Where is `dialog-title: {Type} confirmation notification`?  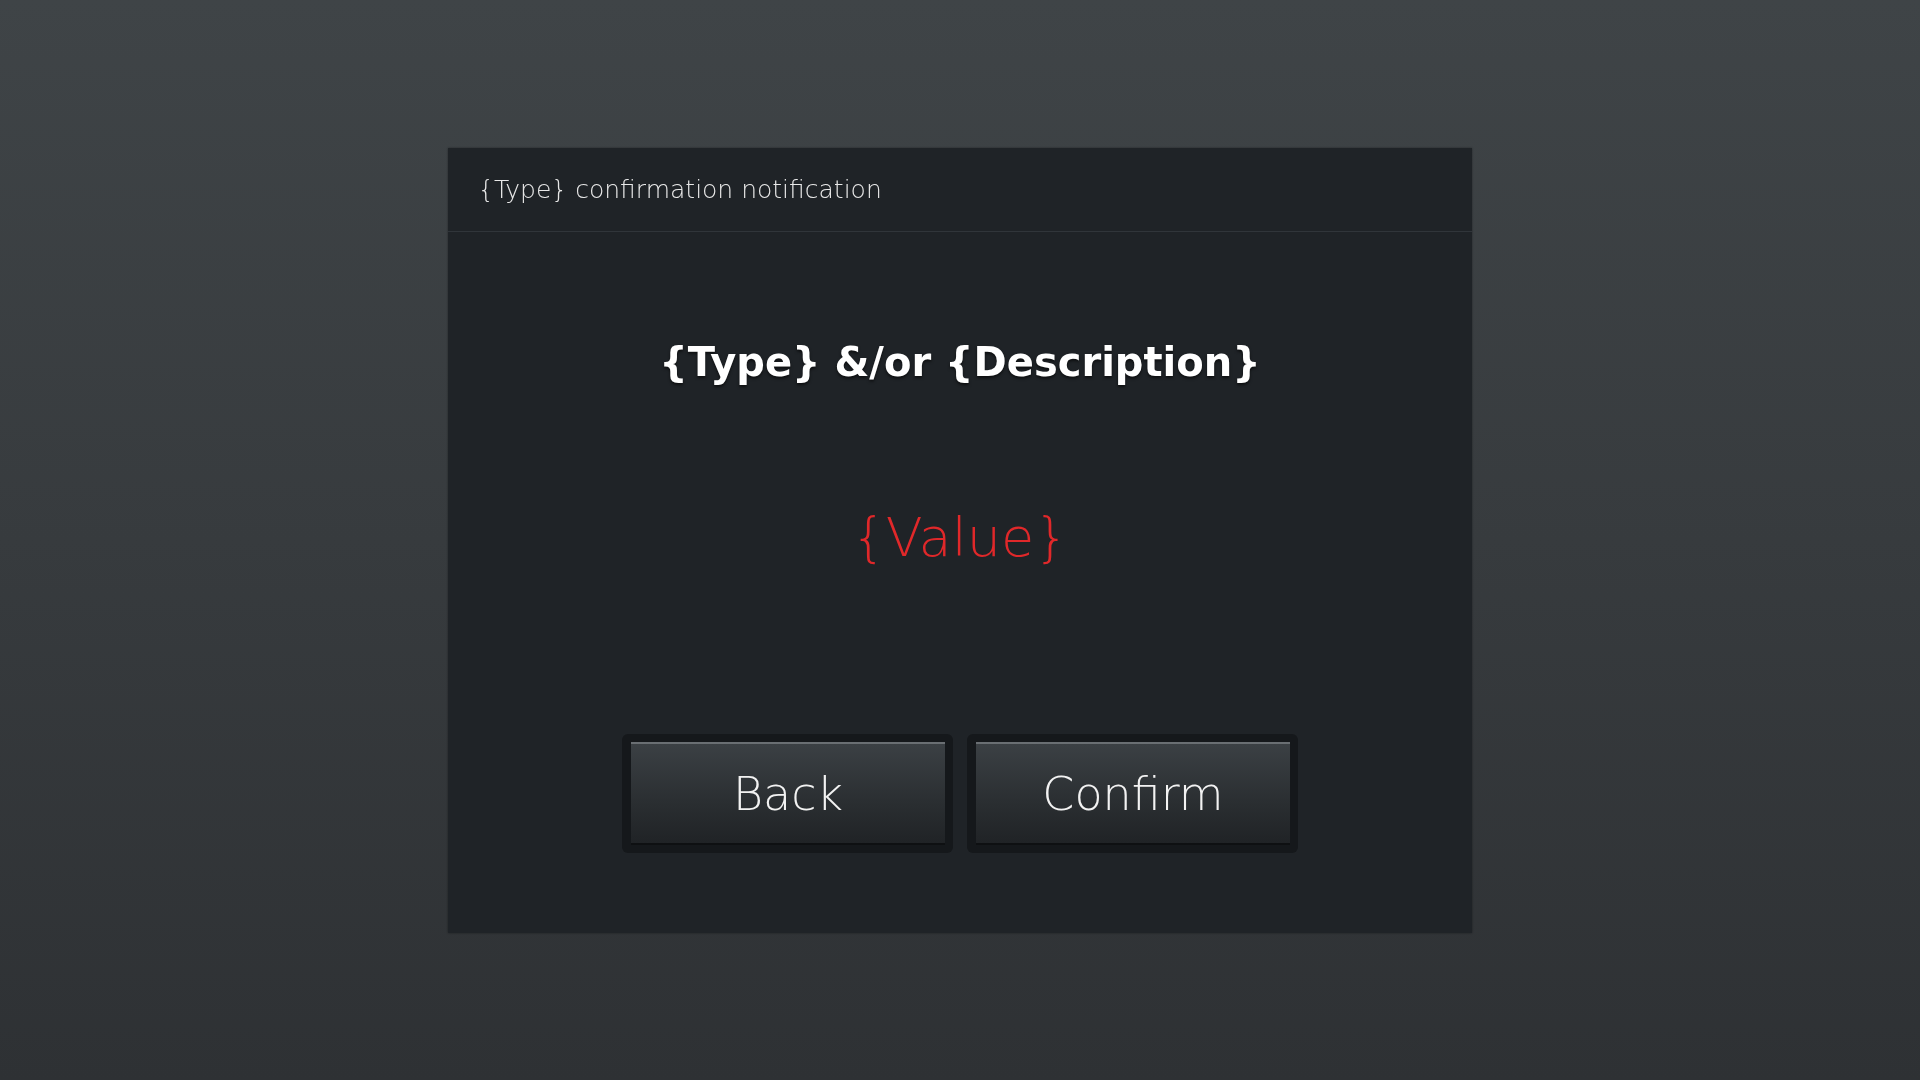 dialog-title: {Type} confirmation notification is located at coordinates (680, 189).